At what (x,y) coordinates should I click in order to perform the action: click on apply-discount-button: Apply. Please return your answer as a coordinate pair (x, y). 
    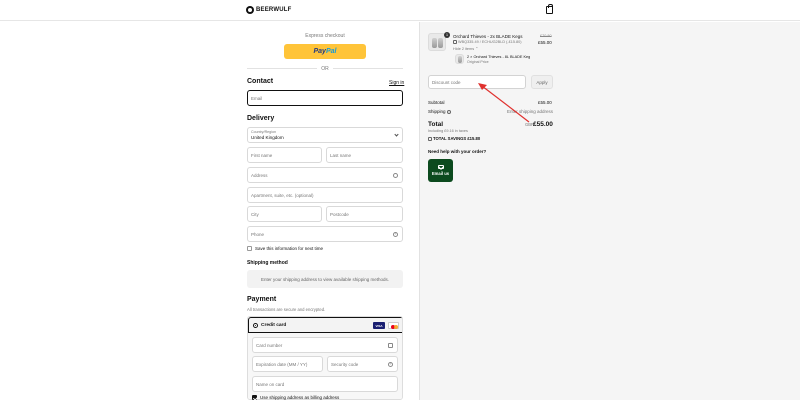
    Looking at the image, I should click on (542, 82).